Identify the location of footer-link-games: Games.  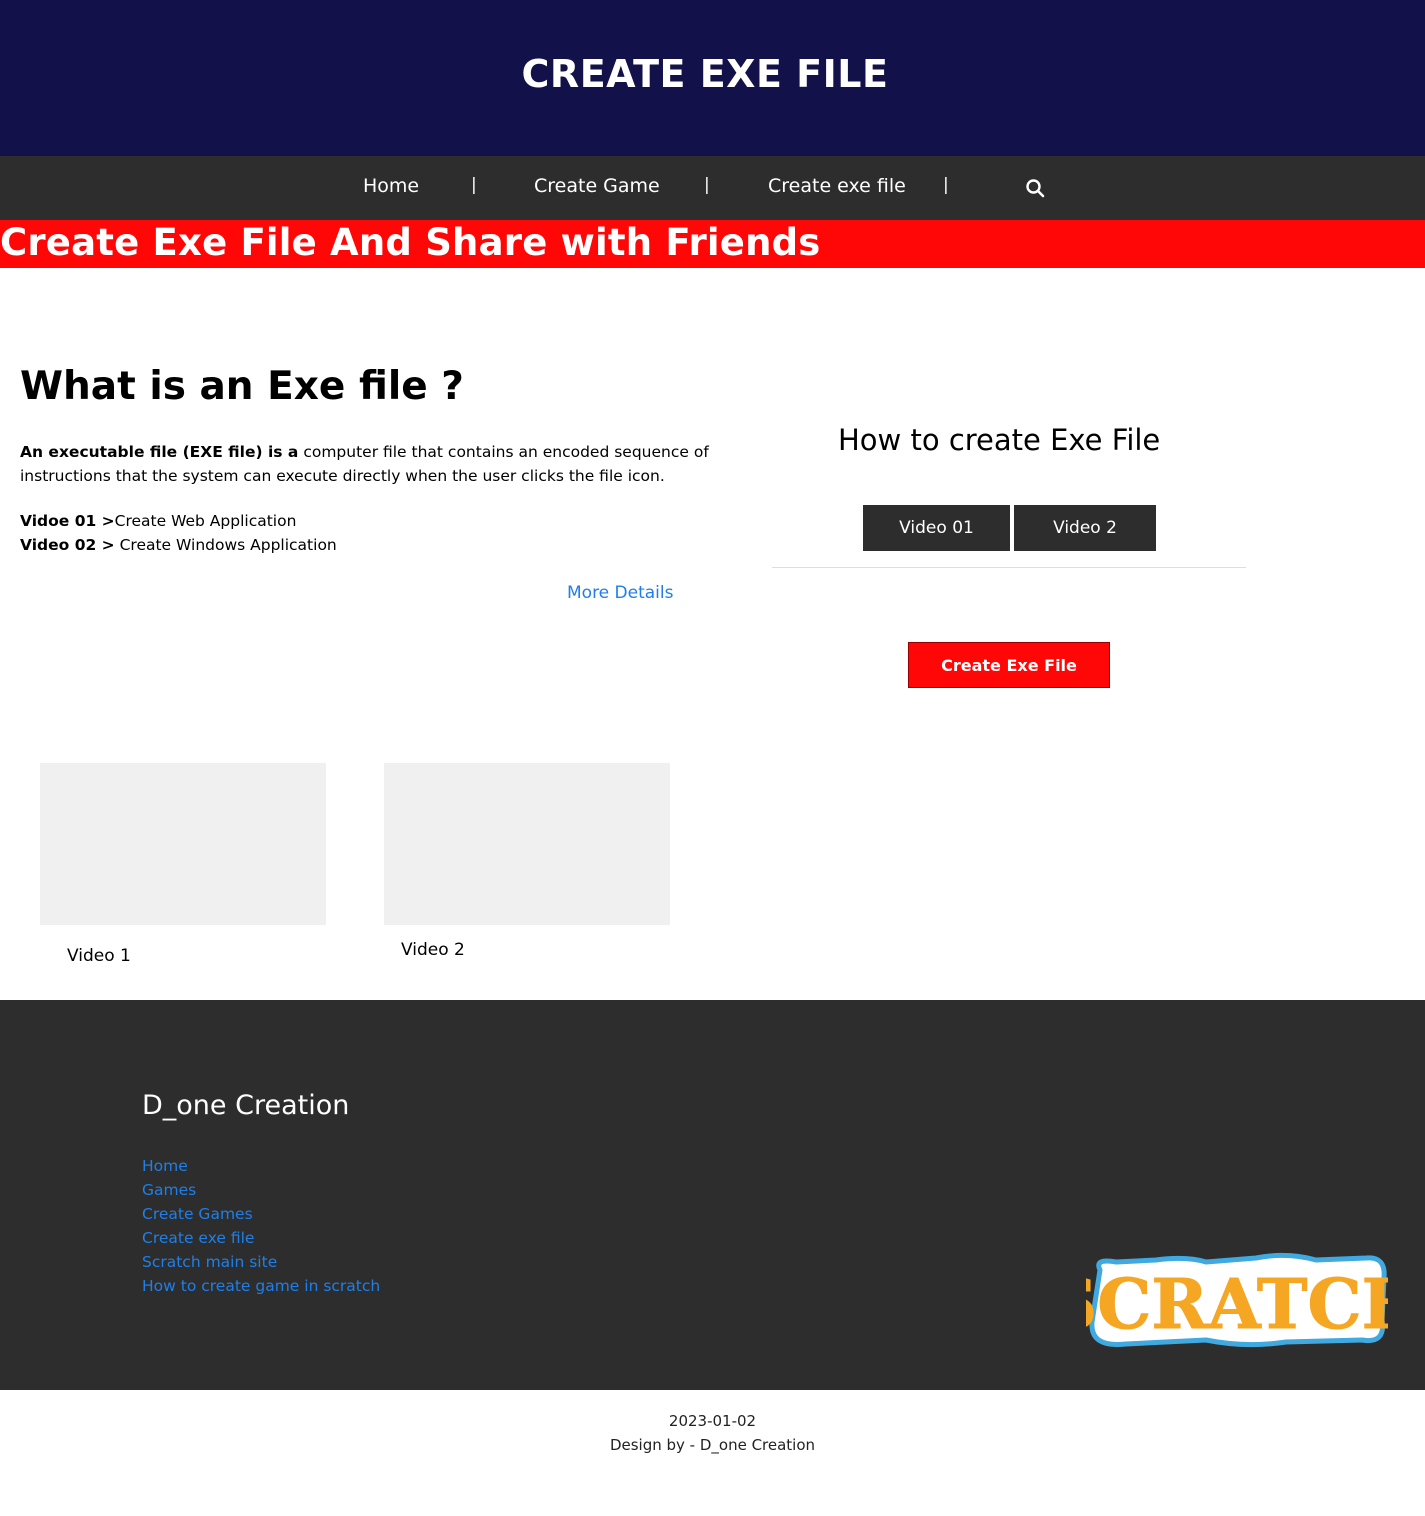
(169, 1190).